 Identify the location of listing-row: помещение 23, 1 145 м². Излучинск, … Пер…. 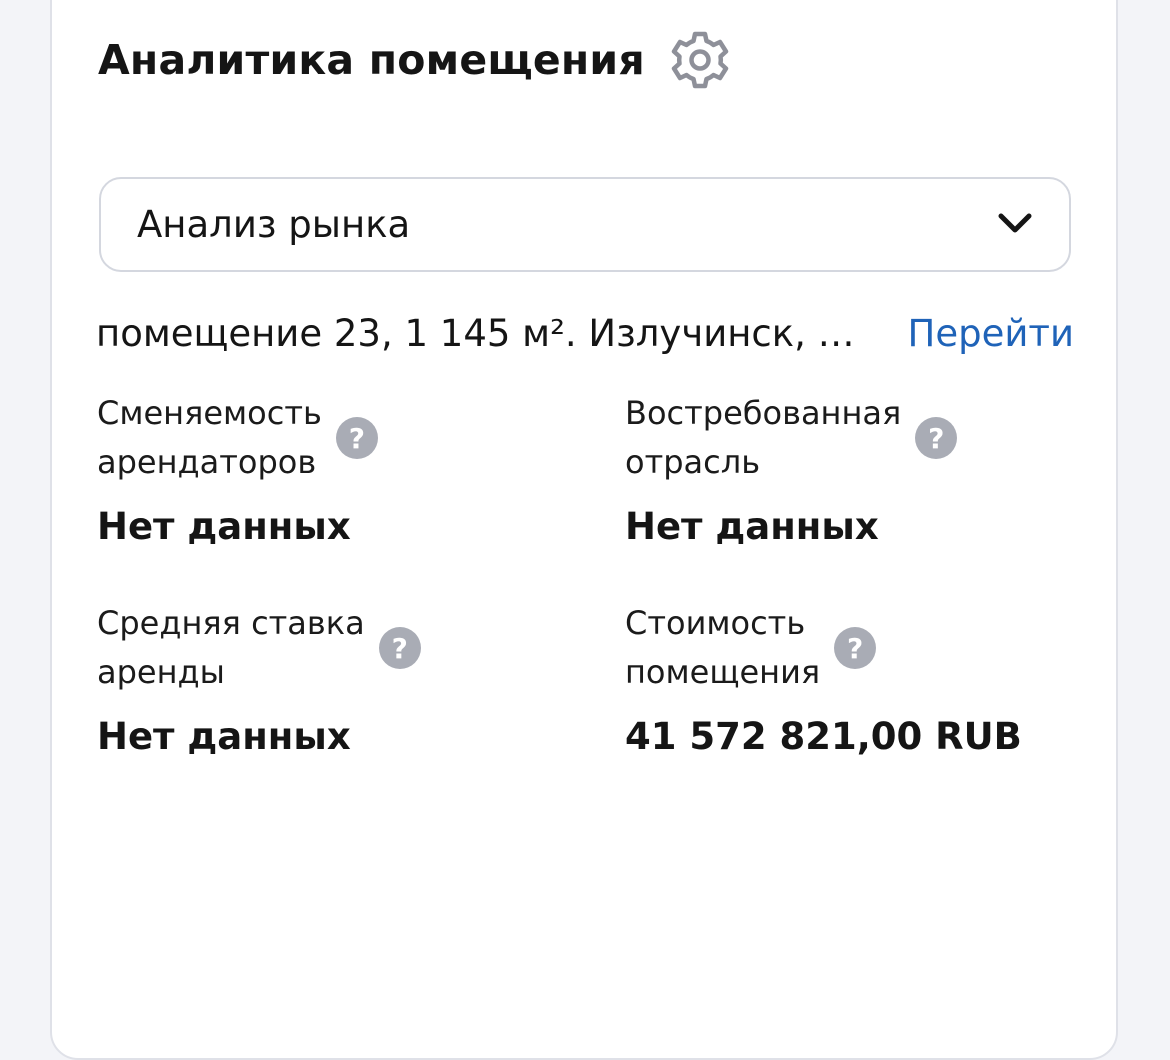
(585, 333).